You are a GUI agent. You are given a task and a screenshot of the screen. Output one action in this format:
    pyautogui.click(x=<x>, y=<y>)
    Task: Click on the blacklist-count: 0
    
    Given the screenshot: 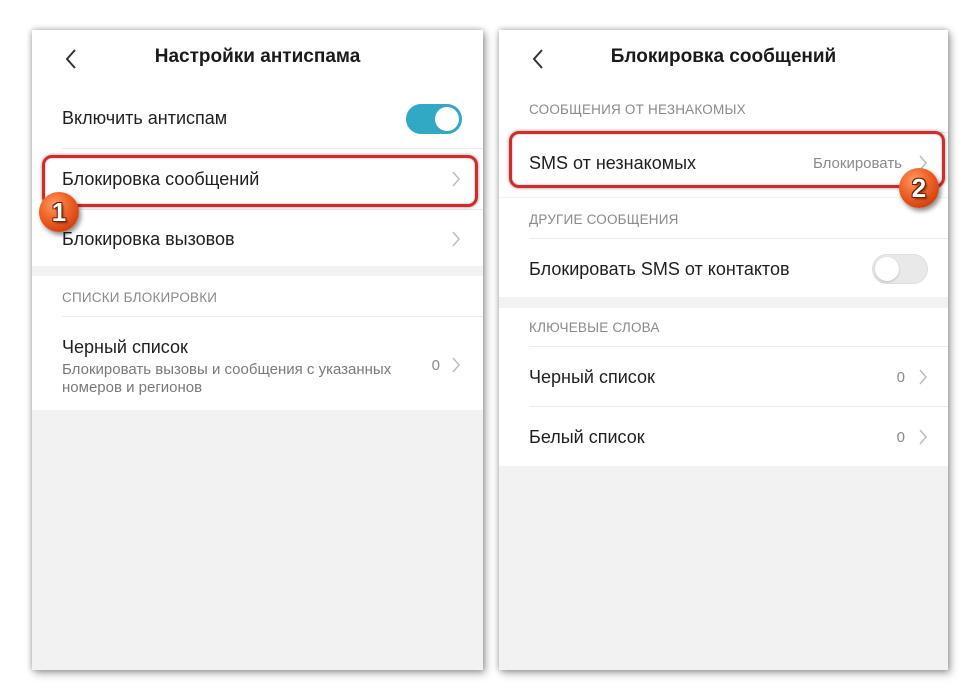 What is the action you would take?
    pyautogui.click(x=435, y=365)
    